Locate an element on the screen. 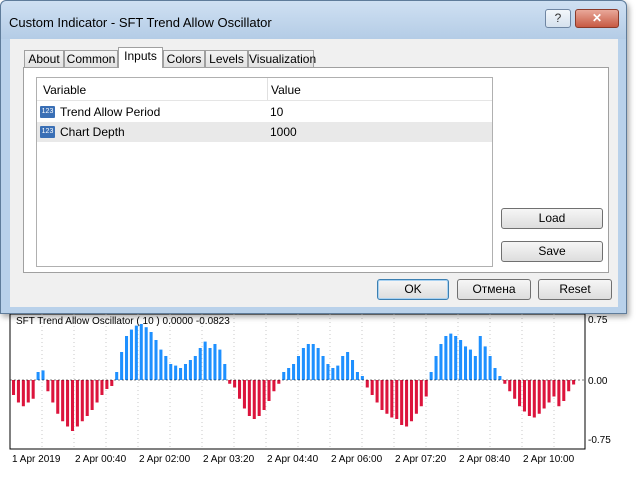  variable-value: 1000 is located at coordinates (283, 132).